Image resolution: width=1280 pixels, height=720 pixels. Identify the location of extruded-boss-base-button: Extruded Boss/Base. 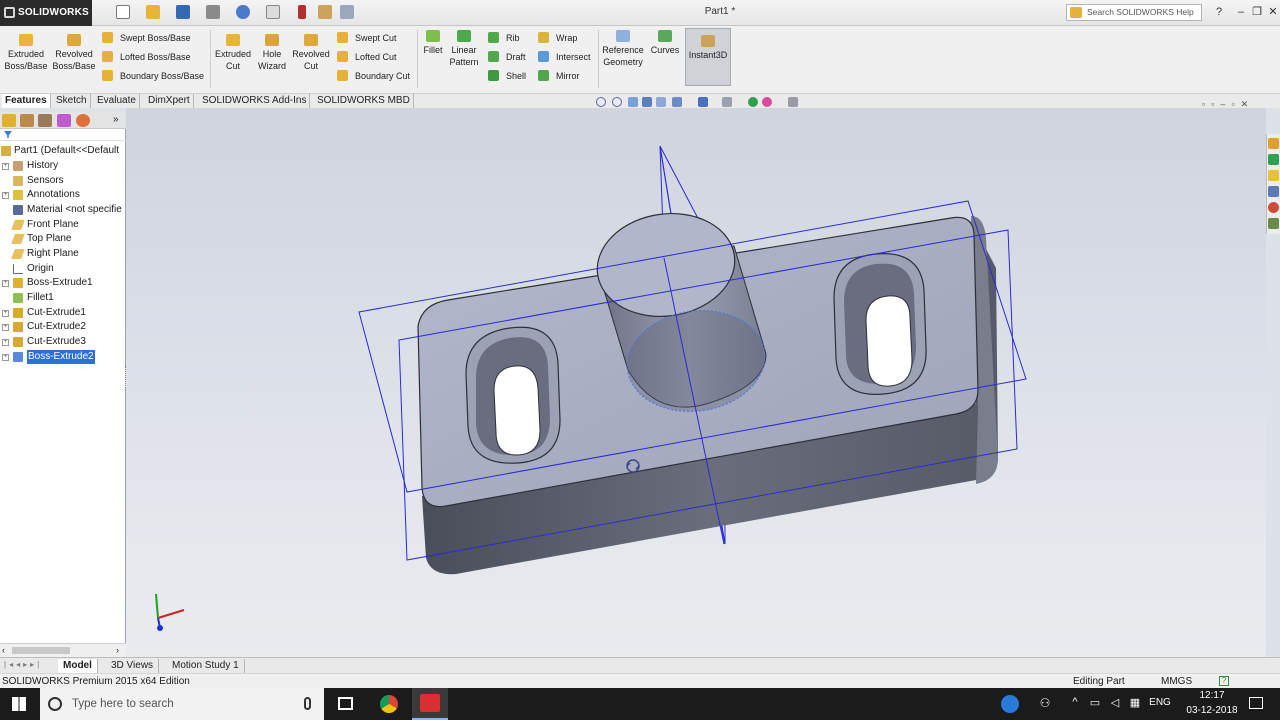
(26, 53).